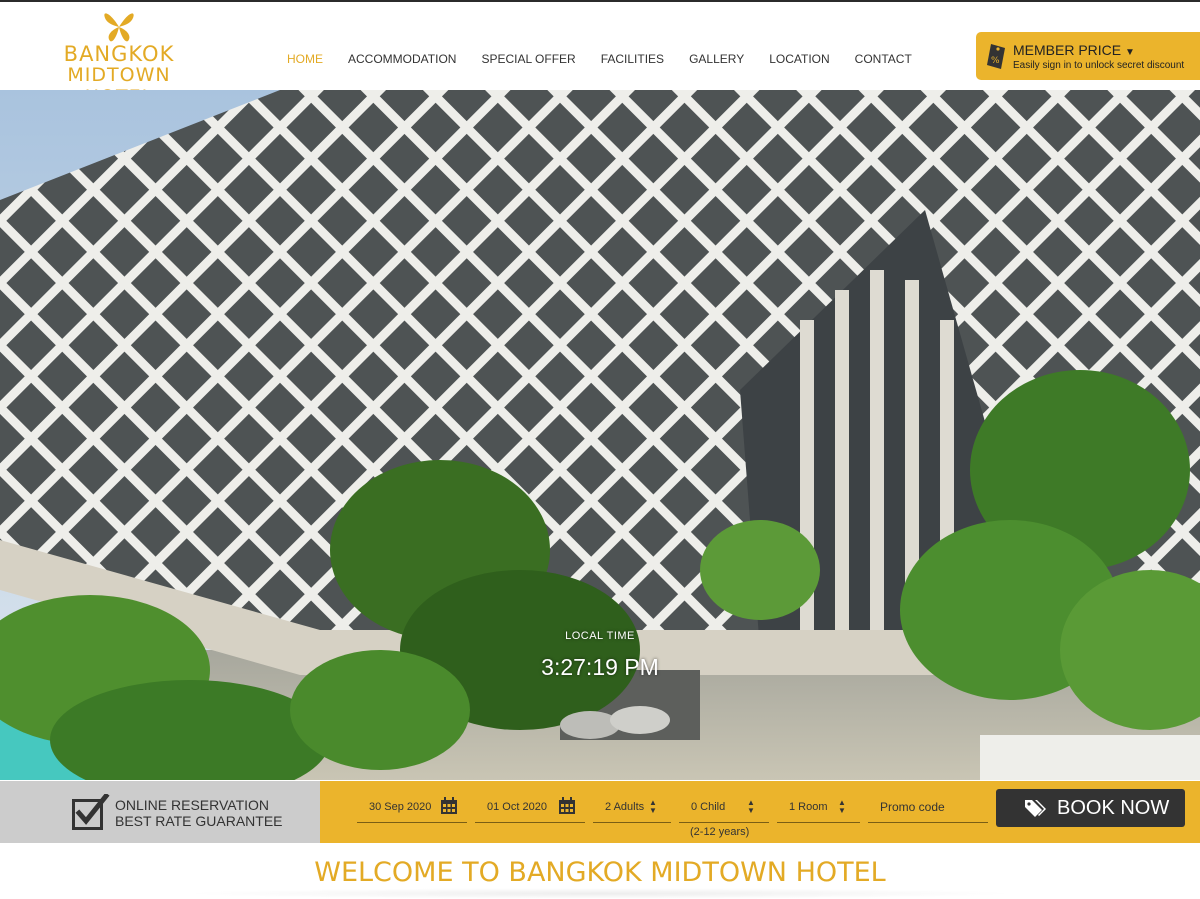 The image size is (1200, 899). Describe the element at coordinates (528, 62) in the screenshot. I see `nav-special-offer: SPECIAL OFFER` at that location.